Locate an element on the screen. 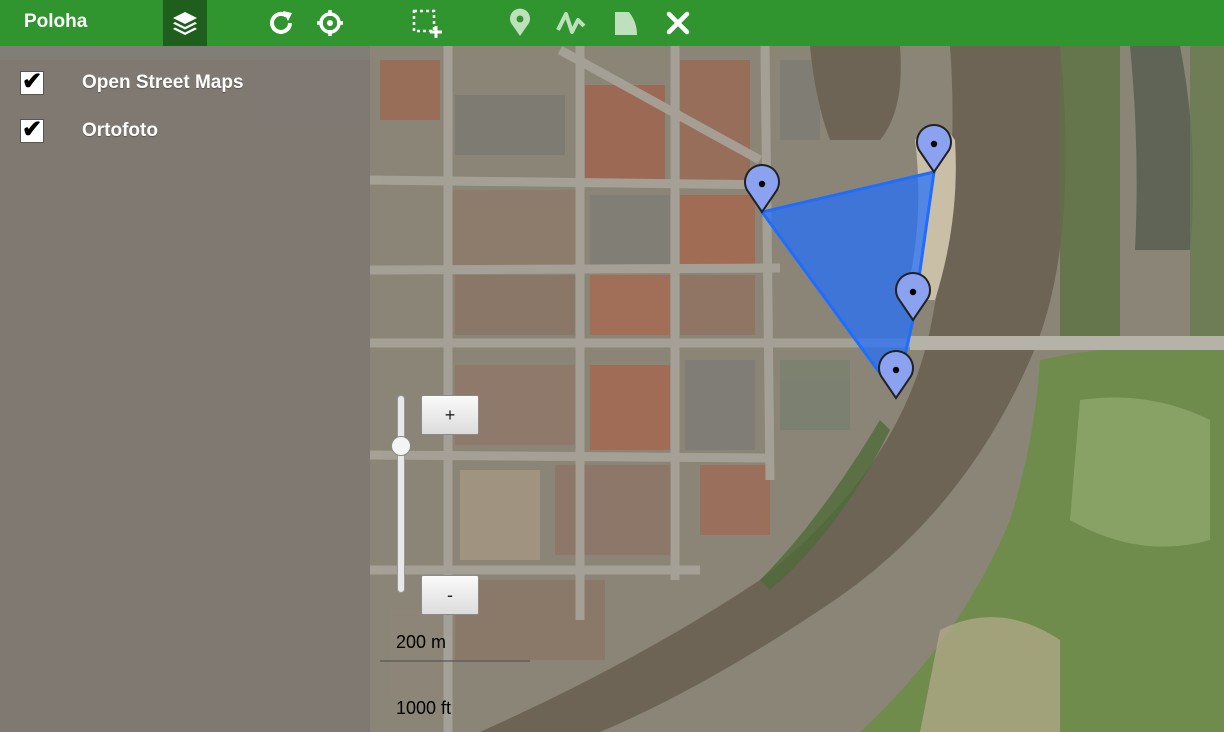  refresh-icon is located at coordinates (281, 22).